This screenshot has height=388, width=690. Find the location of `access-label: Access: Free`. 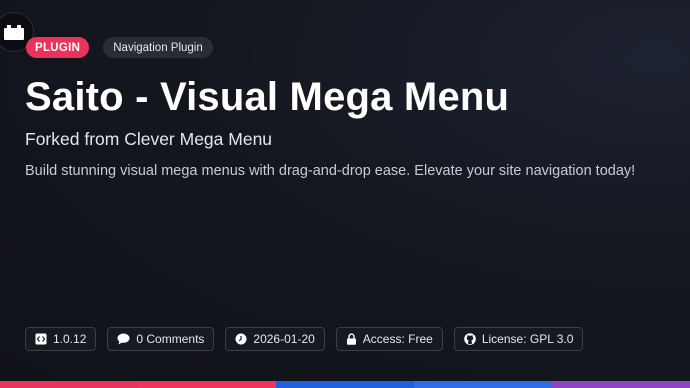

access-label: Access: Free is located at coordinates (397, 339).